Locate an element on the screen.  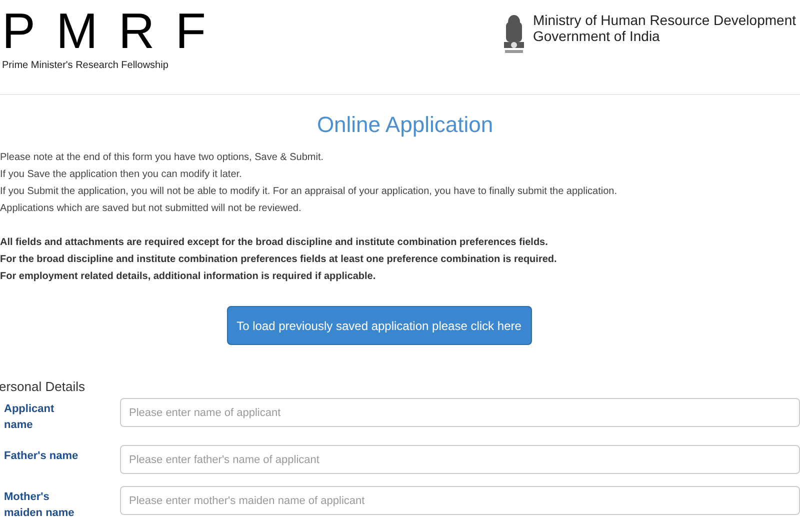
note-line: Please note at the end of this form you have two options, Save & Submit. is located at coordinates (162, 158).